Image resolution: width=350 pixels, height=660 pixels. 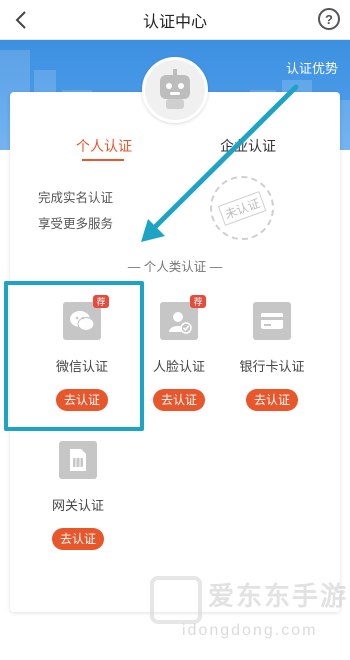 I want to click on watermark-logo, so click(x=176, y=600).